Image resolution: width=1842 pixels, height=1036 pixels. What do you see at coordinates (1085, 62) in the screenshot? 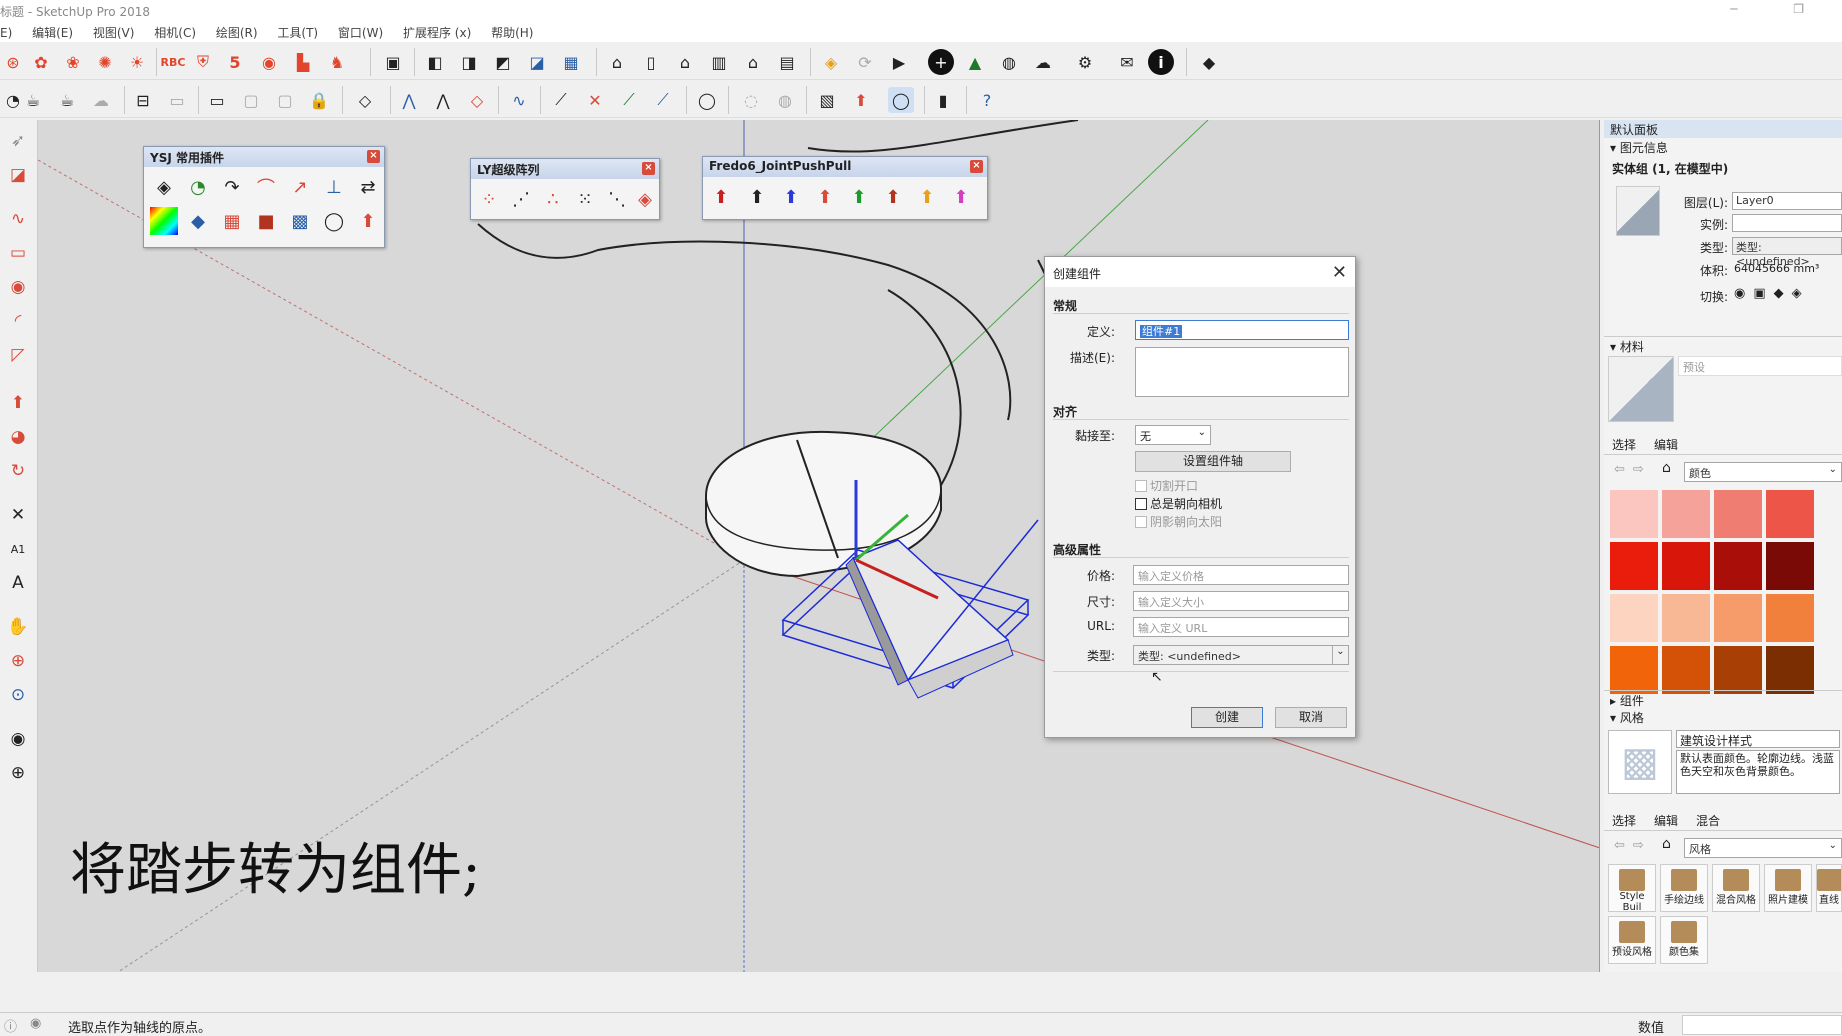
I see `gear-icon: ⚙` at bounding box center [1085, 62].